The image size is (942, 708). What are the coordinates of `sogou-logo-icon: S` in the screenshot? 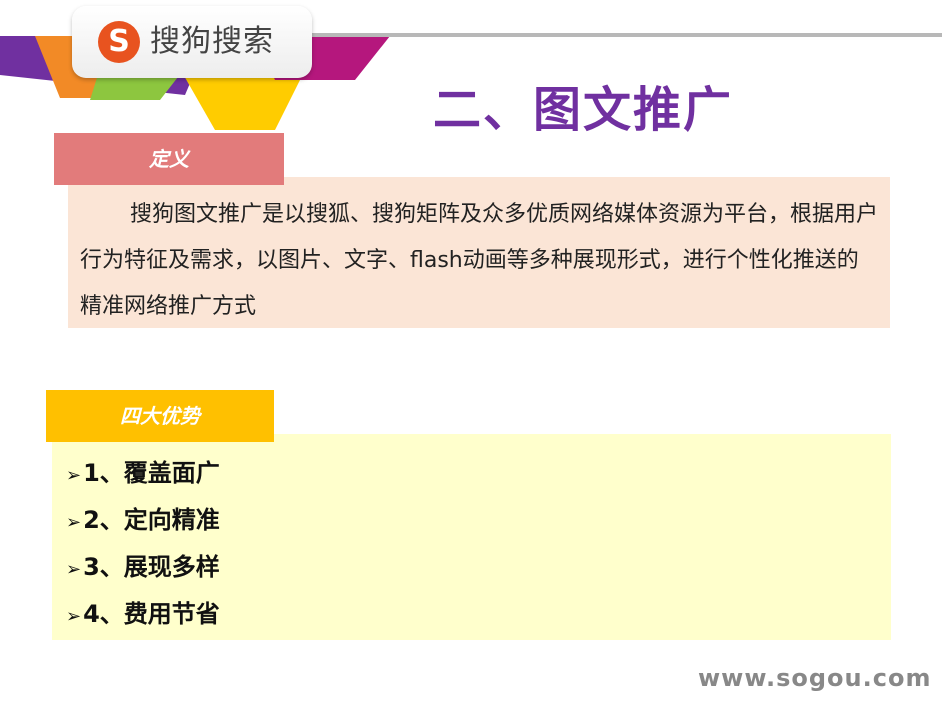 It's located at (119, 42).